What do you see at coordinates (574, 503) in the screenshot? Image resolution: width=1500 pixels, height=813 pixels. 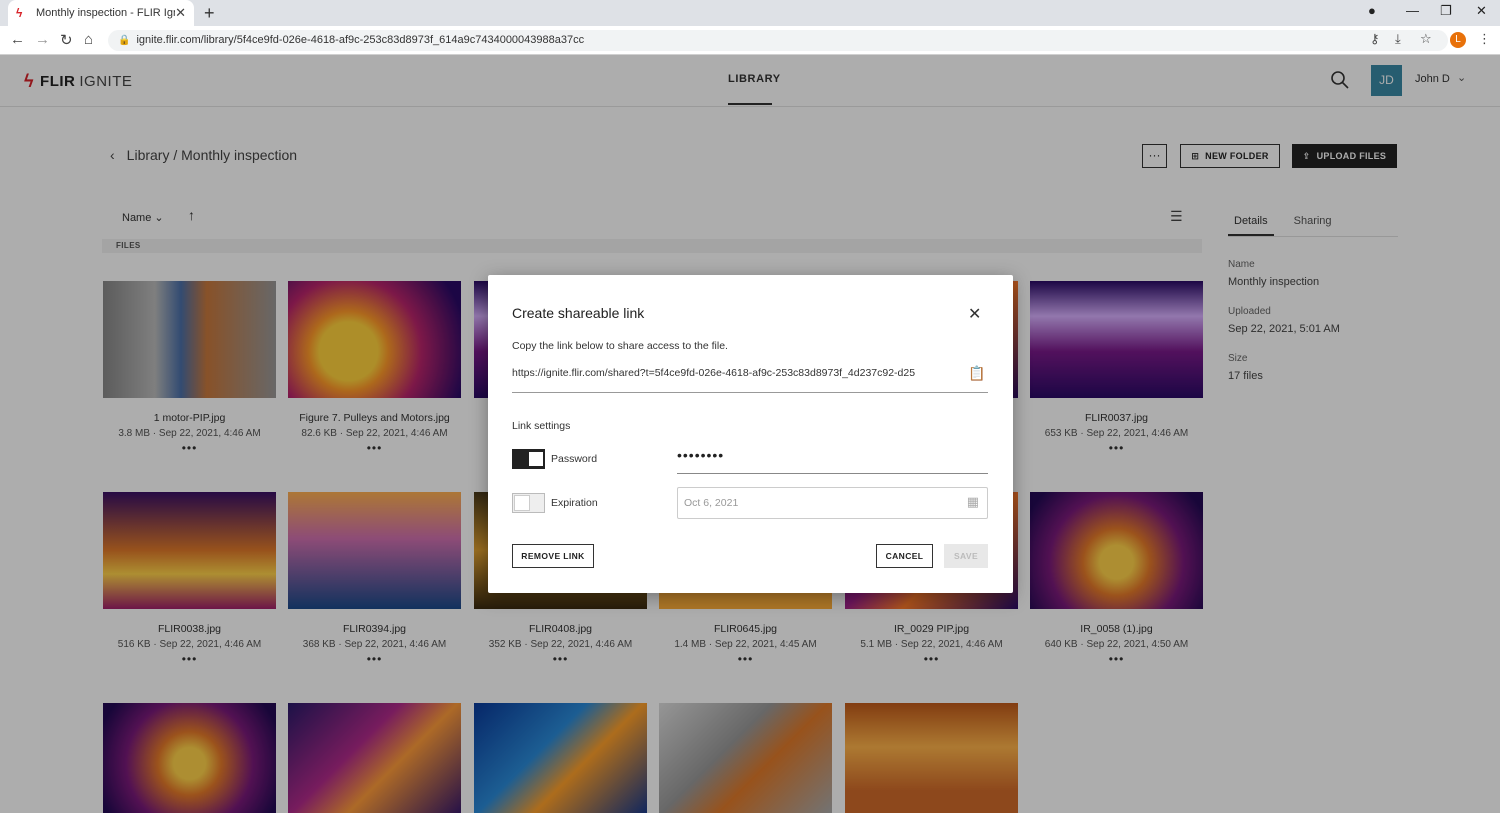 I see `expiration-label: Expiration` at bounding box center [574, 503].